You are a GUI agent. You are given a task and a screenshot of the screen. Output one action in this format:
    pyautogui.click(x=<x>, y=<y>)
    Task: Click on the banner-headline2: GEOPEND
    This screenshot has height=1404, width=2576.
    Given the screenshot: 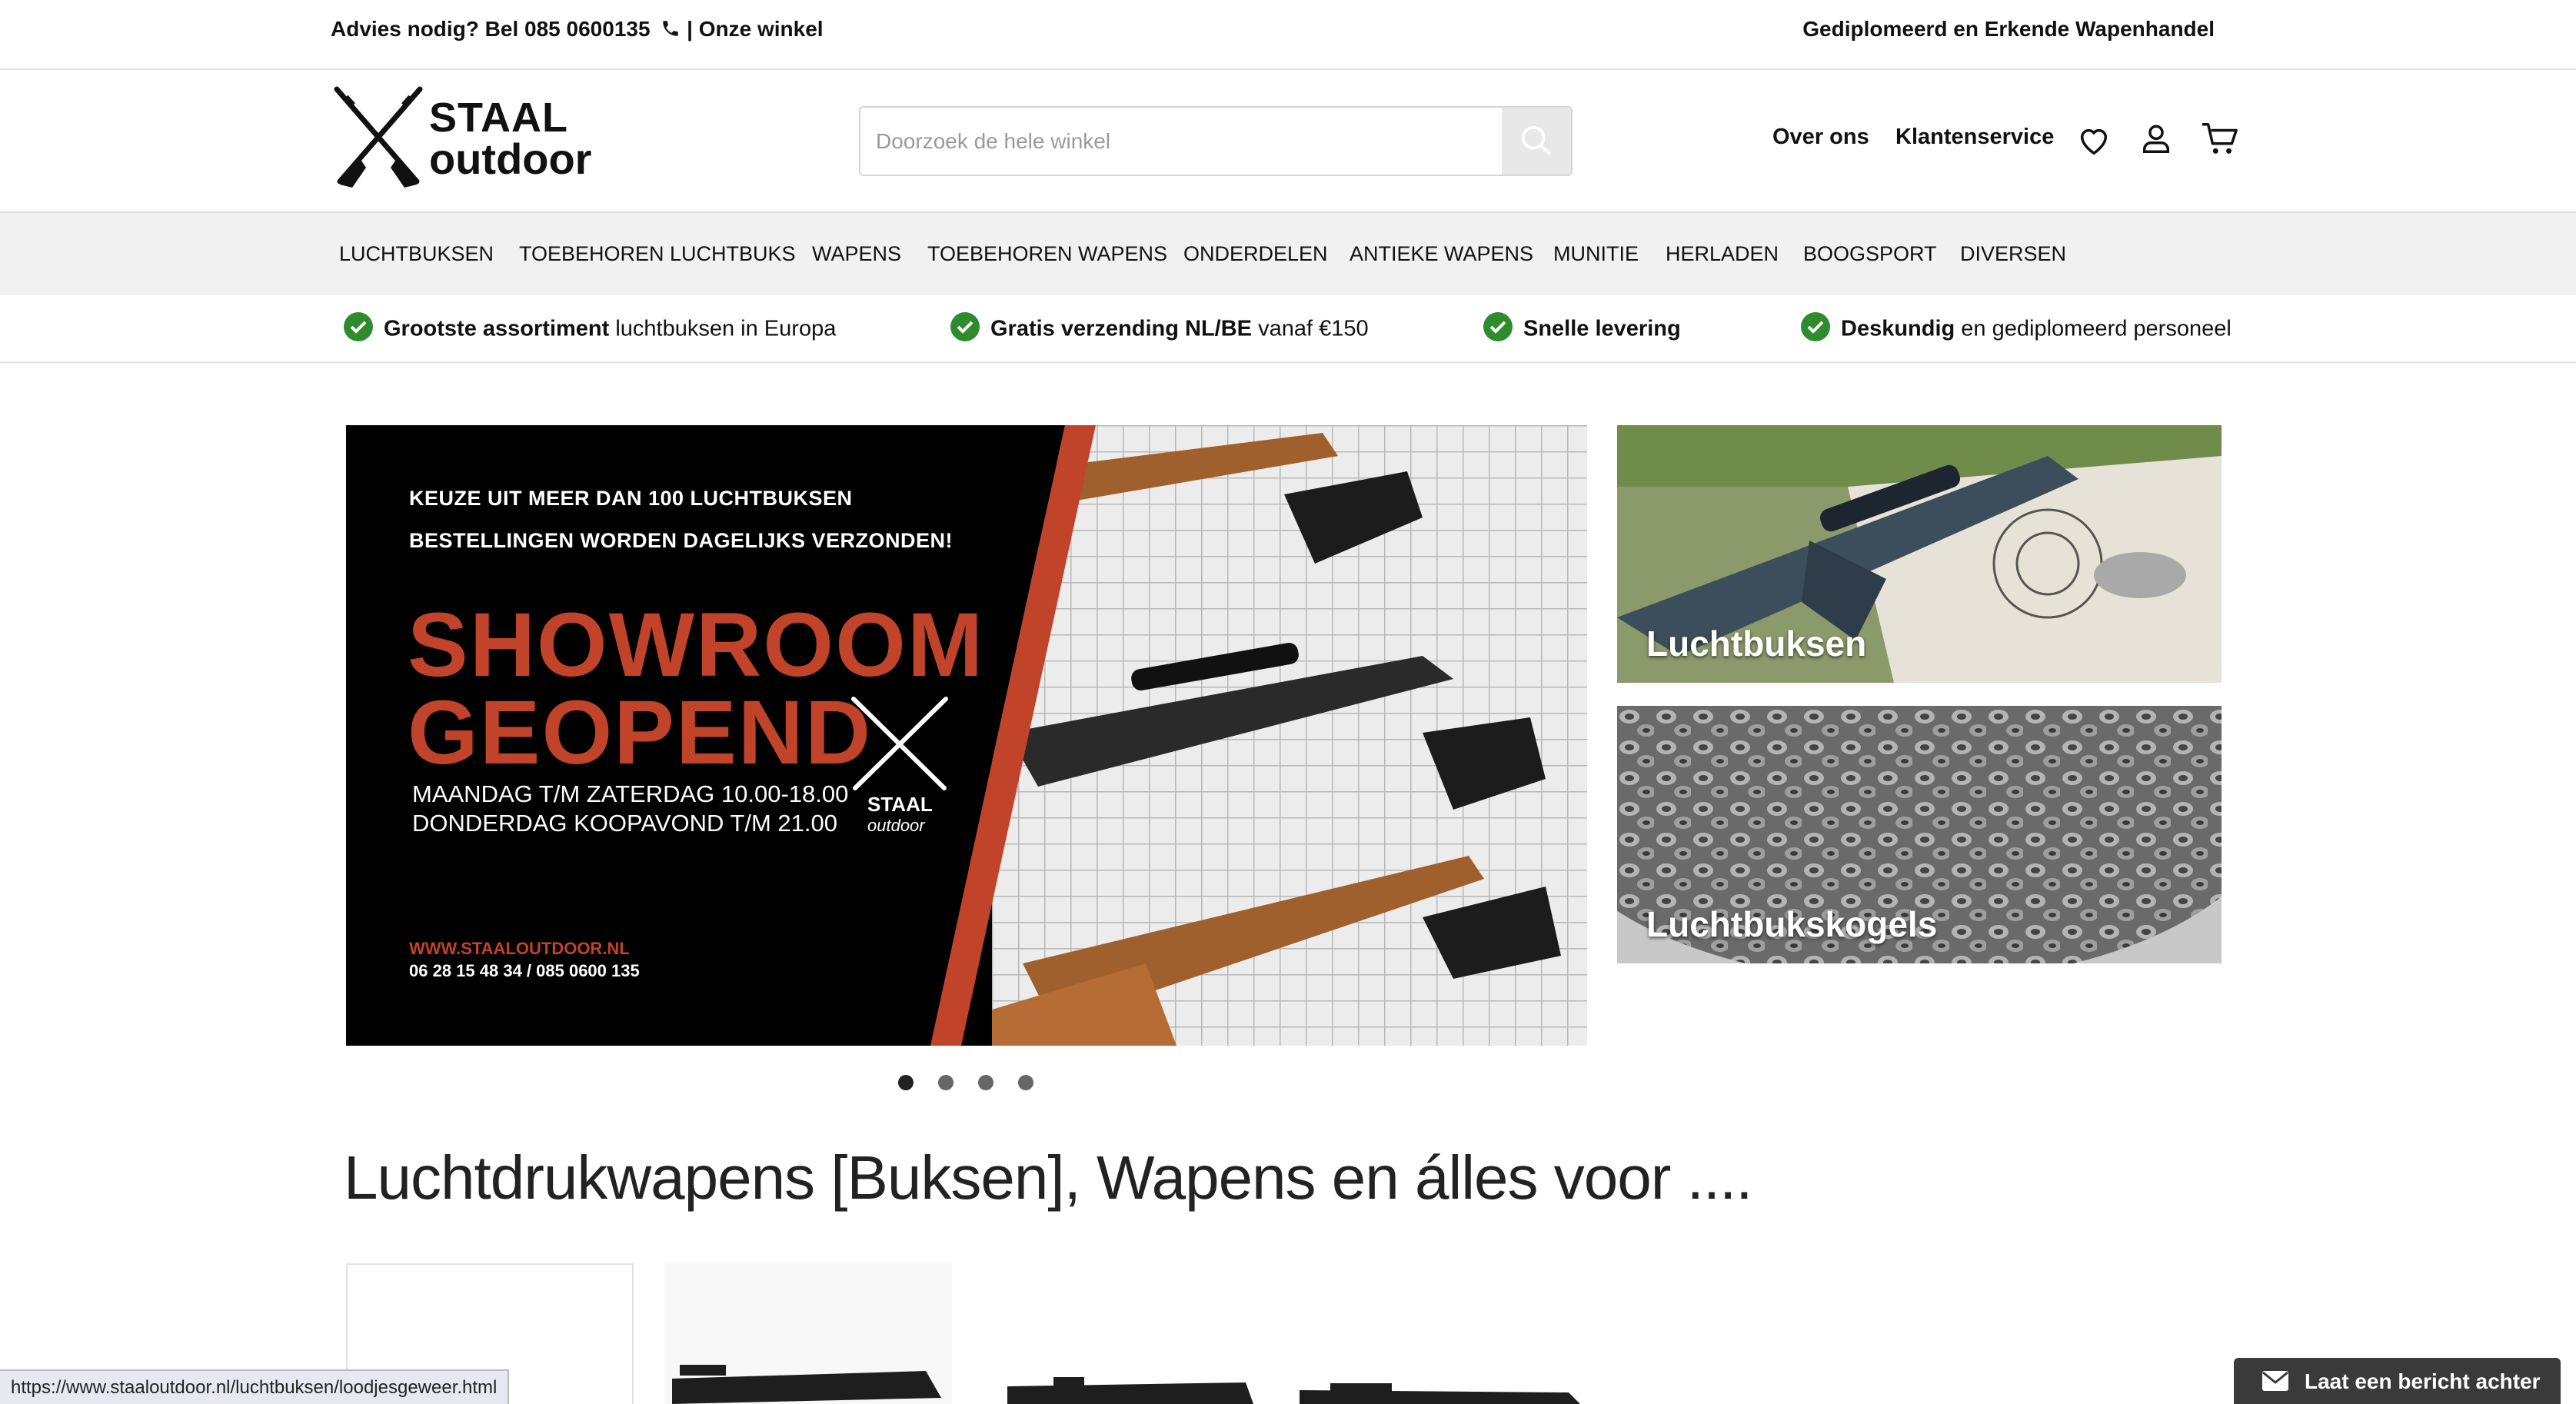 What is the action you would take?
    pyautogui.click(x=641, y=733)
    